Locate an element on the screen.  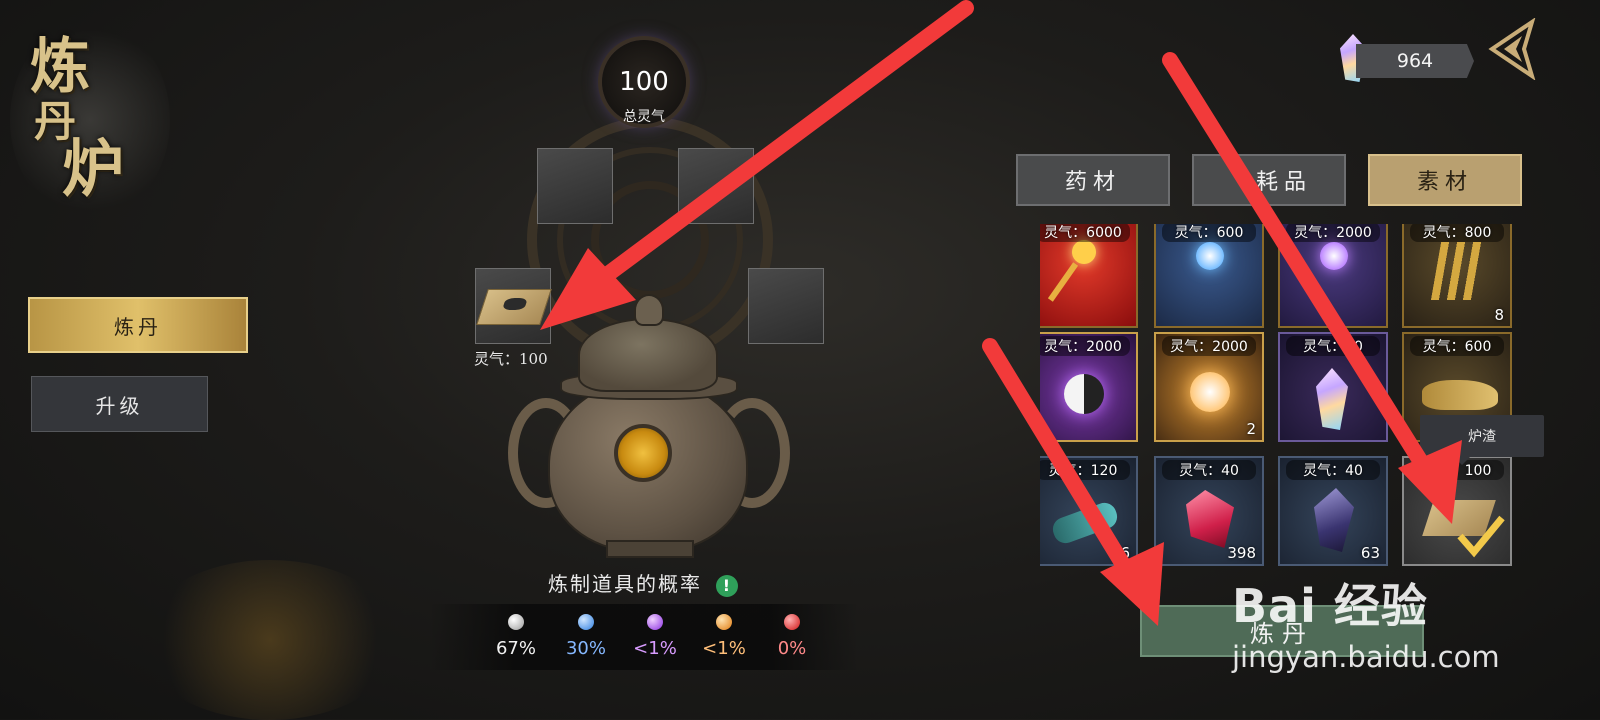
baidu-watermark-url: jingyan.baidu.com is located at coordinates (1366, 657).